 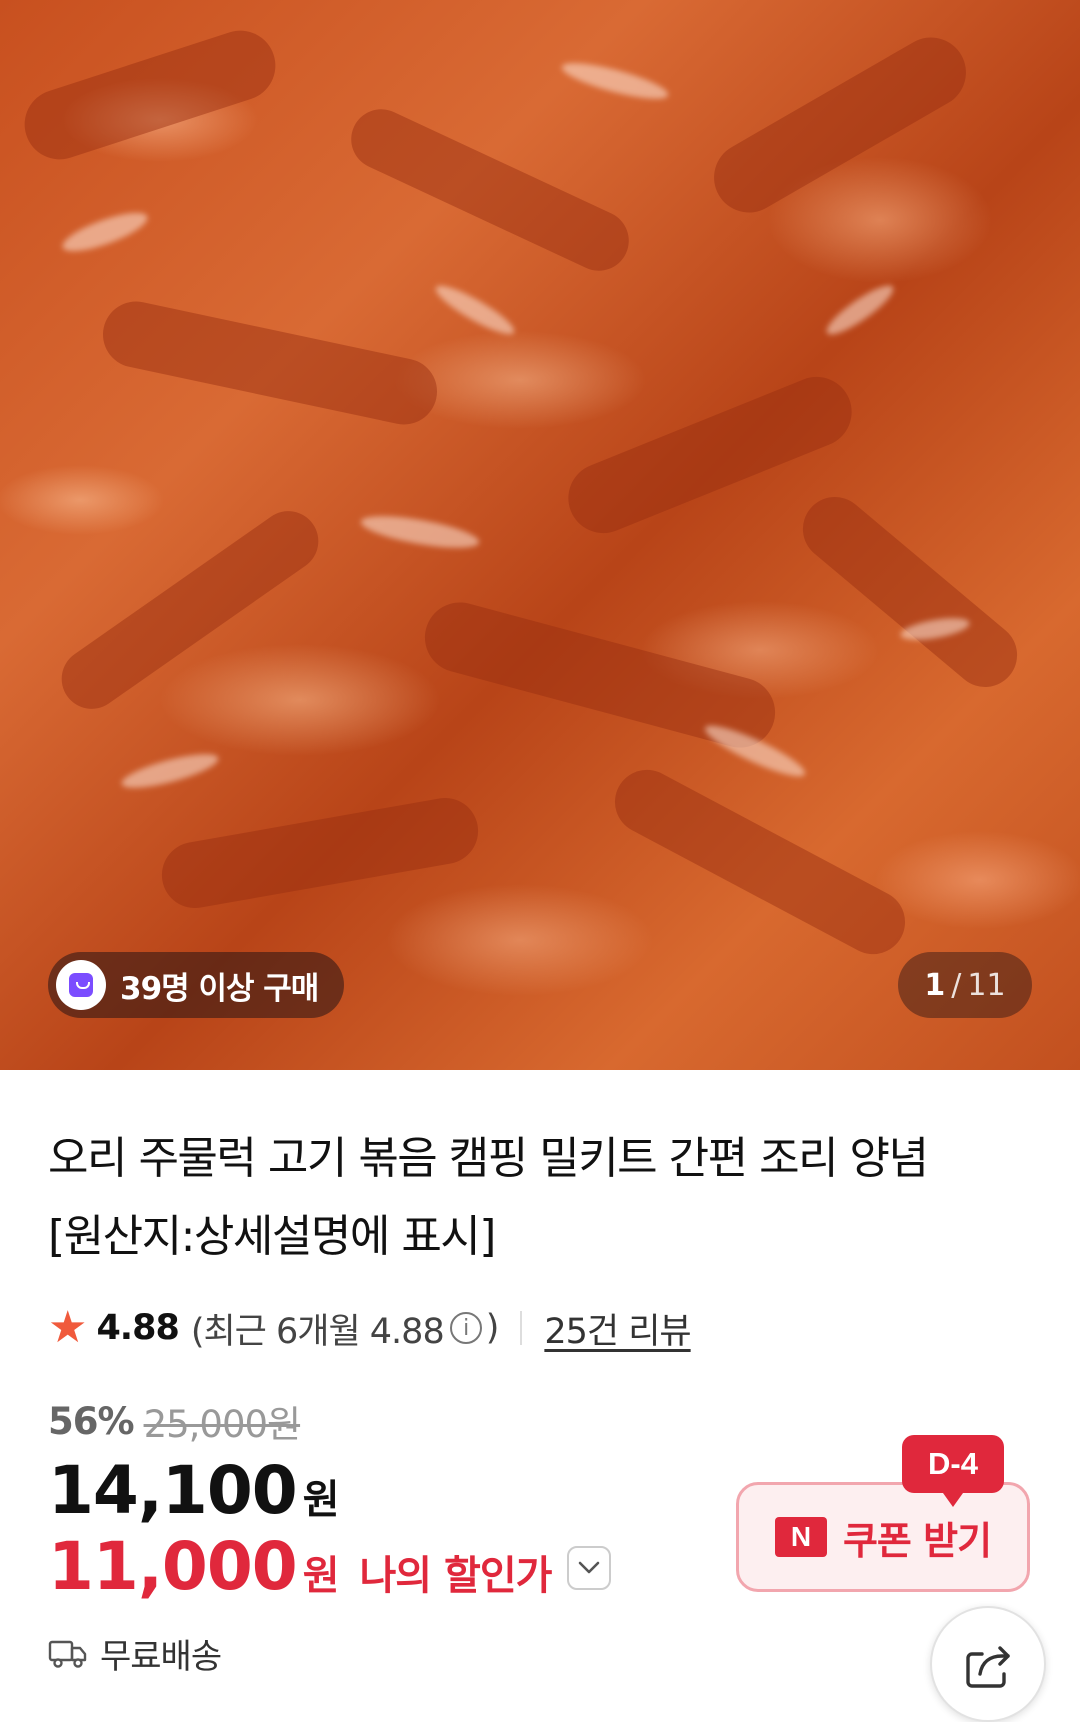 I want to click on review-count-link: 25건 리뷰, so click(x=617, y=1328).